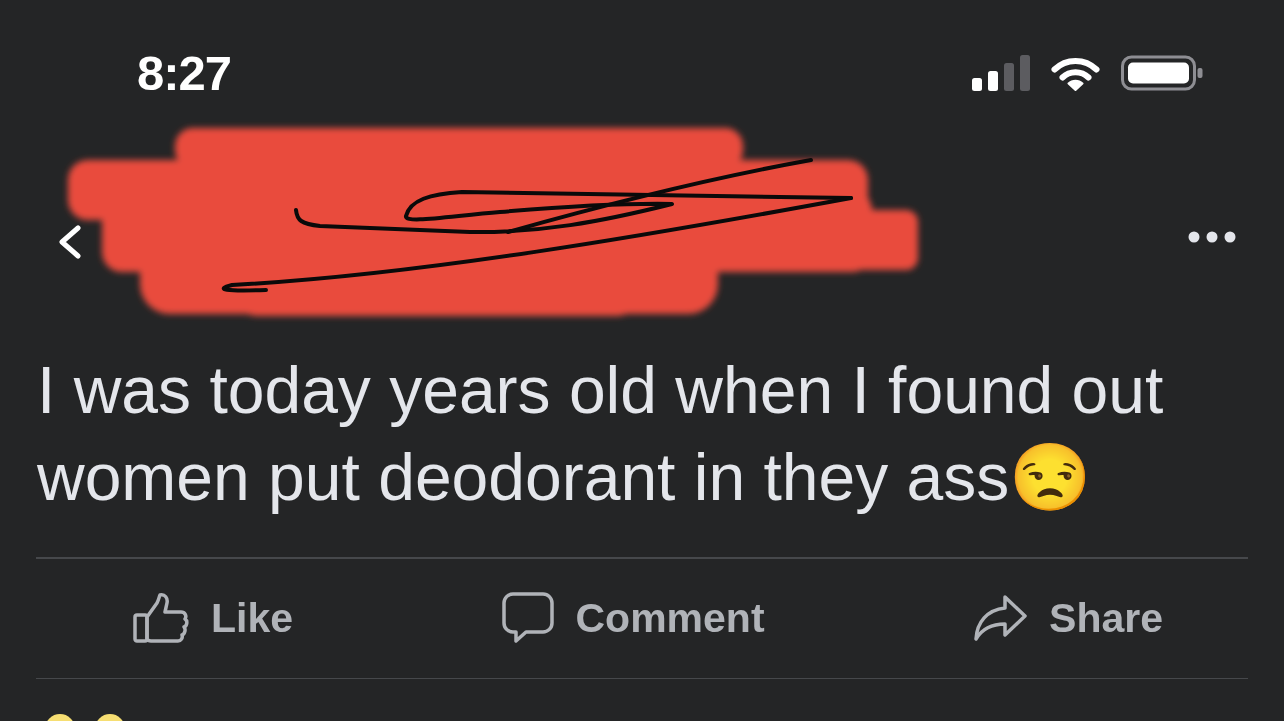 This screenshot has height=721, width=1284. What do you see at coordinates (1212, 237) in the screenshot?
I see `more-options-icon` at bounding box center [1212, 237].